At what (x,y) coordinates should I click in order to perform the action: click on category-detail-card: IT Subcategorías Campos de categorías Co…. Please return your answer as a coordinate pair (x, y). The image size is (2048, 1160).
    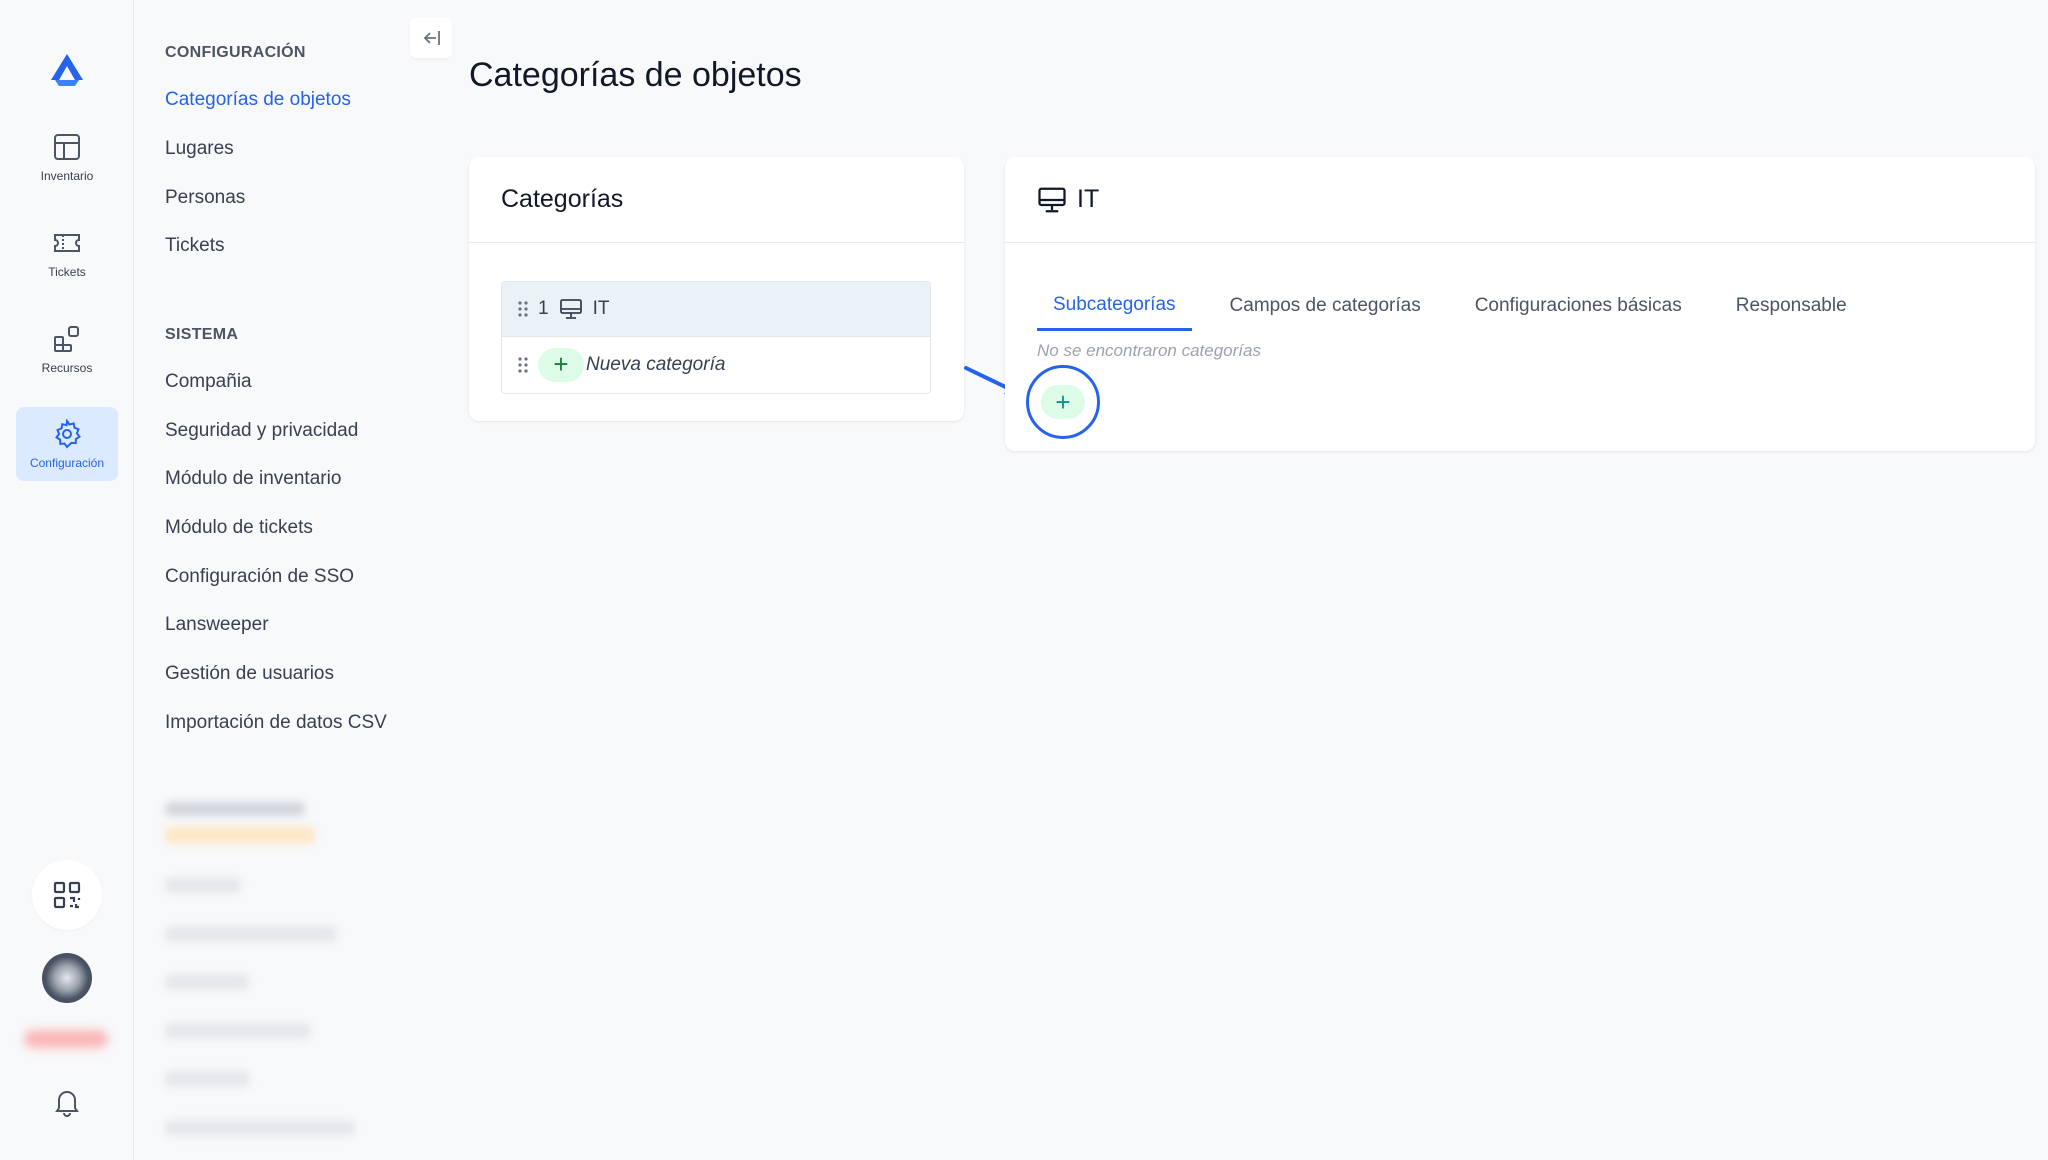
    Looking at the image, I should click on (1520, 304).